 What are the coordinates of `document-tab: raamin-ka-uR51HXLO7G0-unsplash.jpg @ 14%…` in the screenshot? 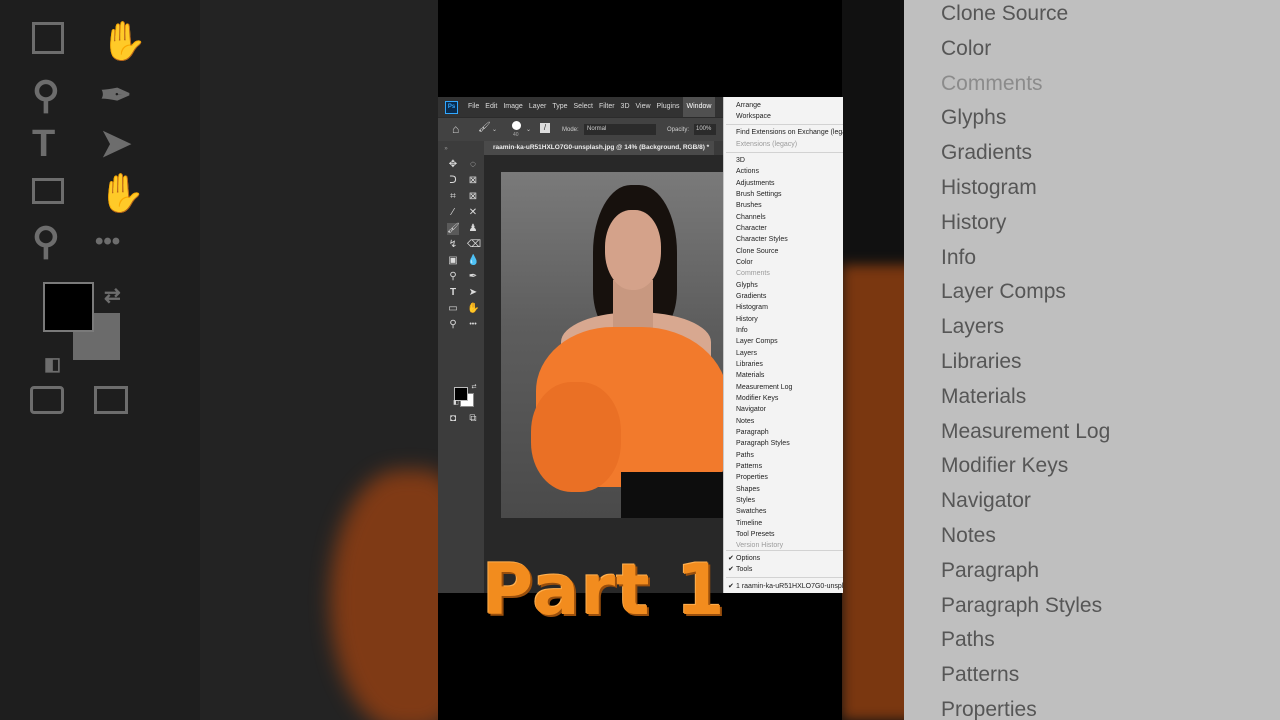 It's located at (599, 148).